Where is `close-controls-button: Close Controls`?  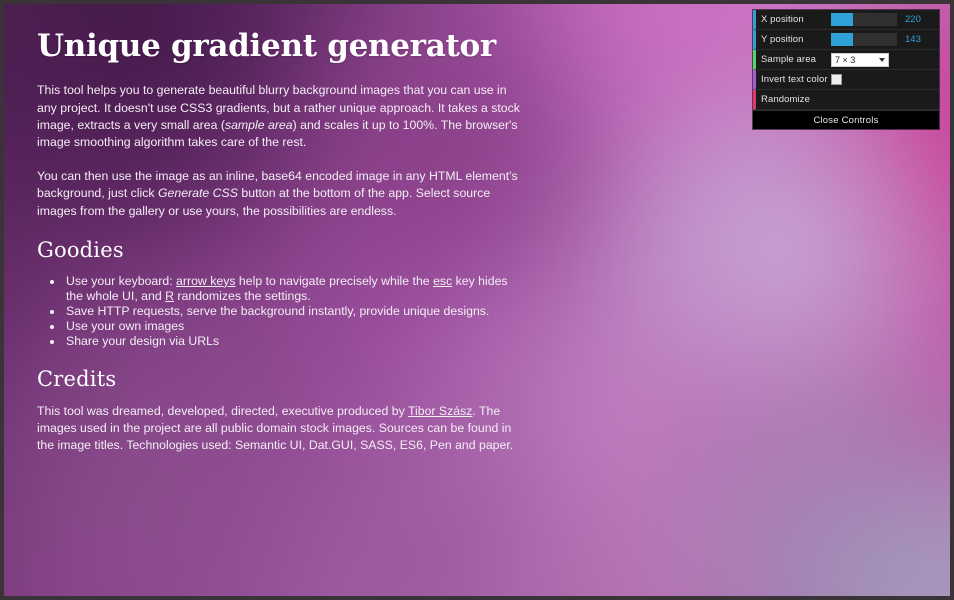
close-controls-button: Close Controls is located at coordinates (846, 119).